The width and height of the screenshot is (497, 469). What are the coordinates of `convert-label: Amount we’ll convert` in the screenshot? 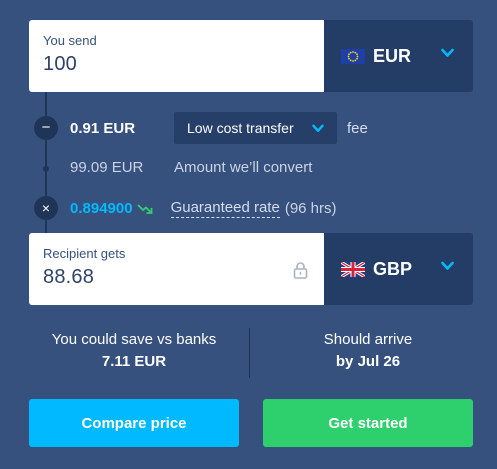 It's located at (243, 167).